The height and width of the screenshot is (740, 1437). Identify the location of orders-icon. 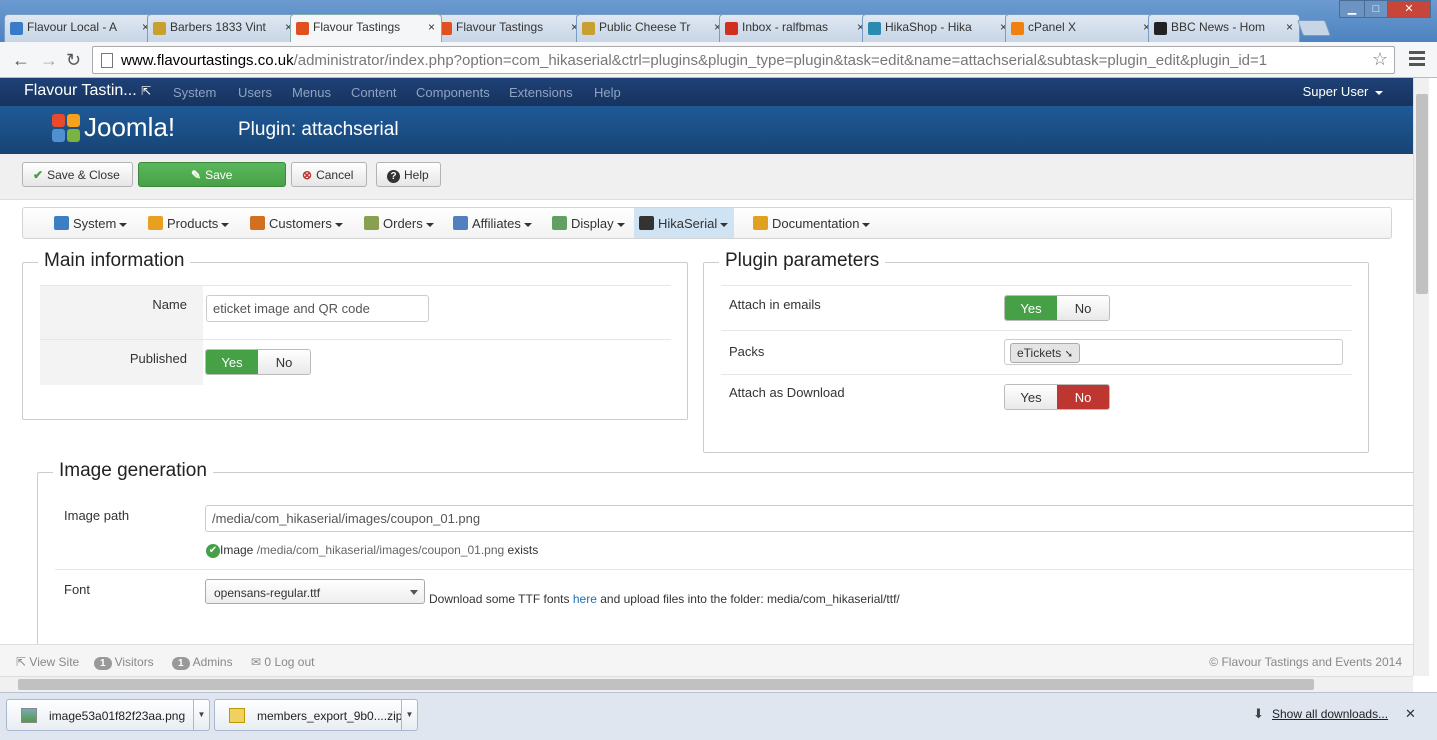
(371, 223).